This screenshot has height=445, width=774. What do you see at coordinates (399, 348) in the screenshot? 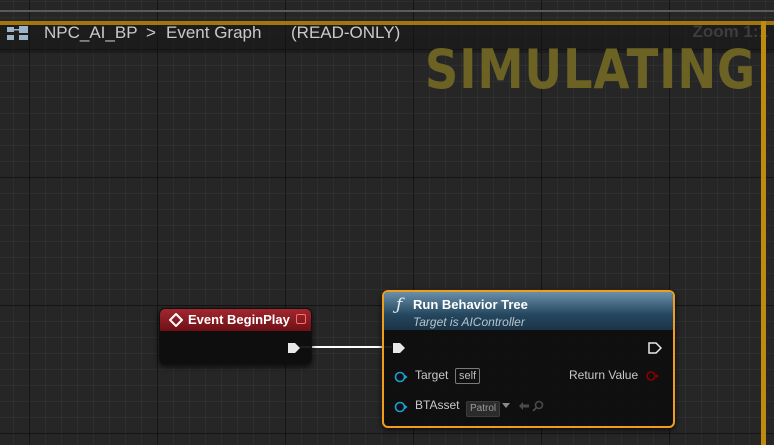
I see `exec-in-pin-icon` at bounding box center [399, 348].